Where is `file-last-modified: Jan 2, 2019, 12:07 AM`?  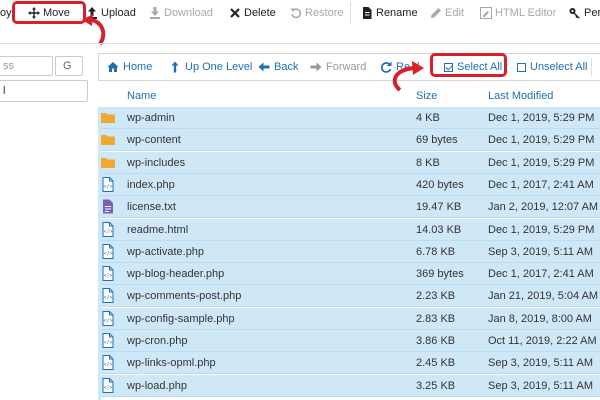 file-last-modified: Jan 2, 2019, 12:07 AM is located at coordinates (543, 207).